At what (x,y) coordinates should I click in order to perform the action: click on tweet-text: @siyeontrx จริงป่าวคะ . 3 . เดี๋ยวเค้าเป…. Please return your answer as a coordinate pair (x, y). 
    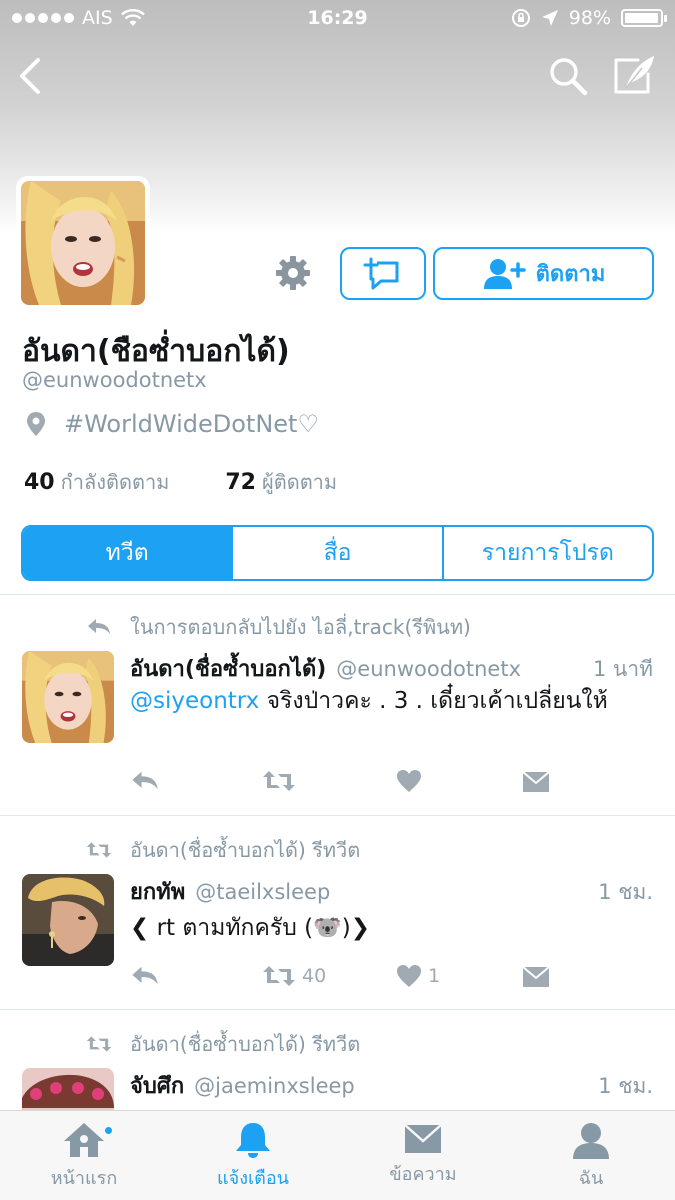
    Looking at the image, I should click on (391, 701).